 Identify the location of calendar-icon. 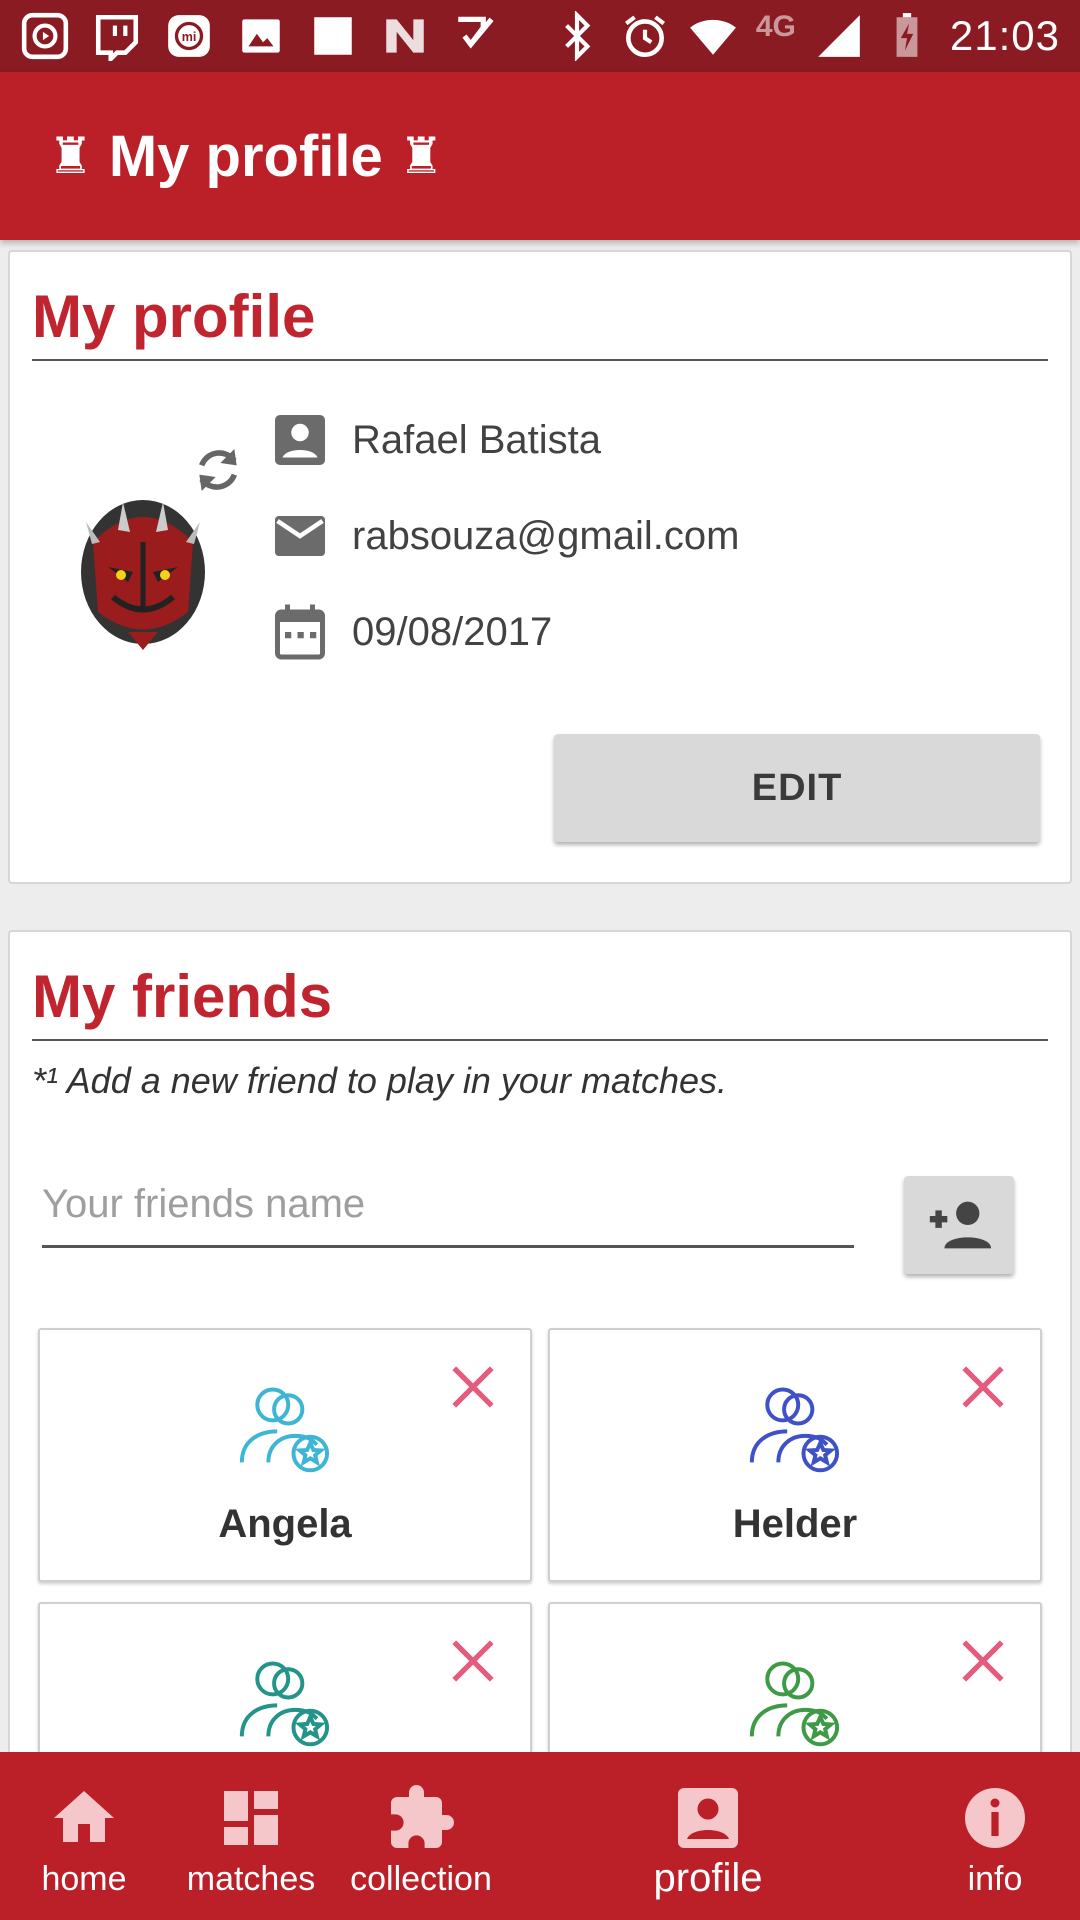
(300, 632).